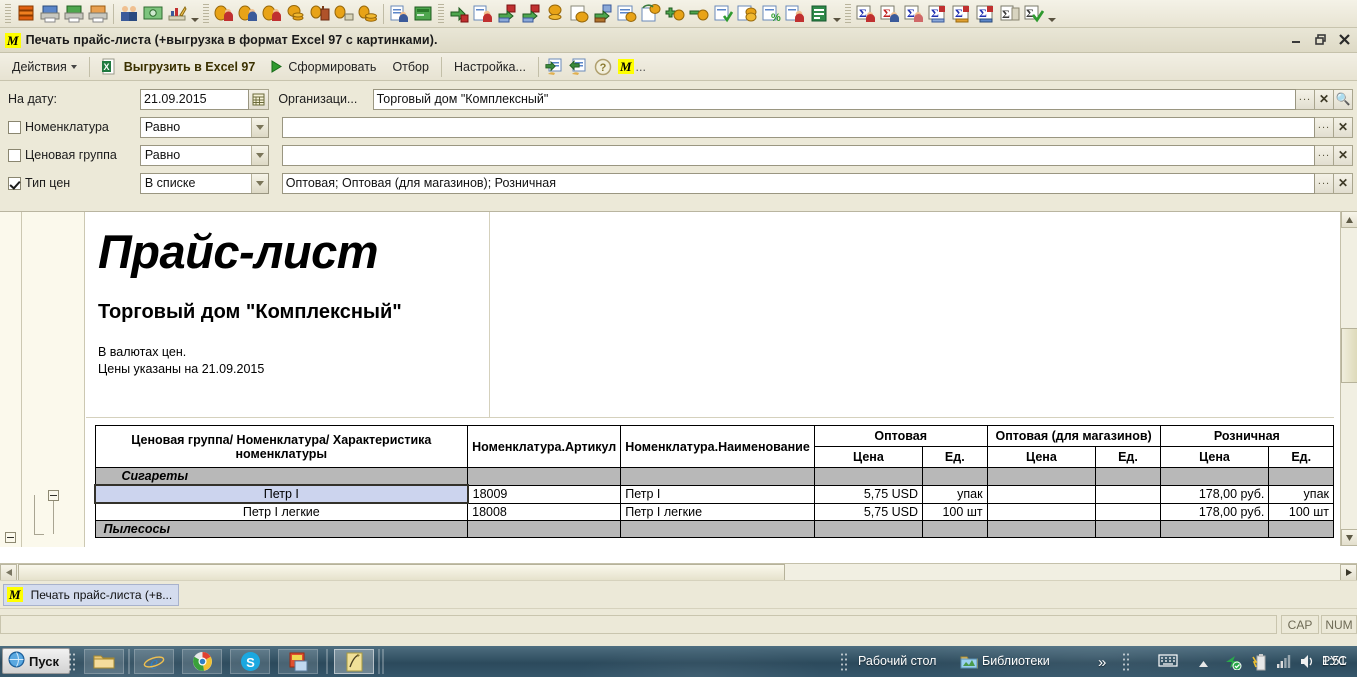 The height and width of the screenshot is (677, 1357). I want to click on money-icon, so click(153, 14).